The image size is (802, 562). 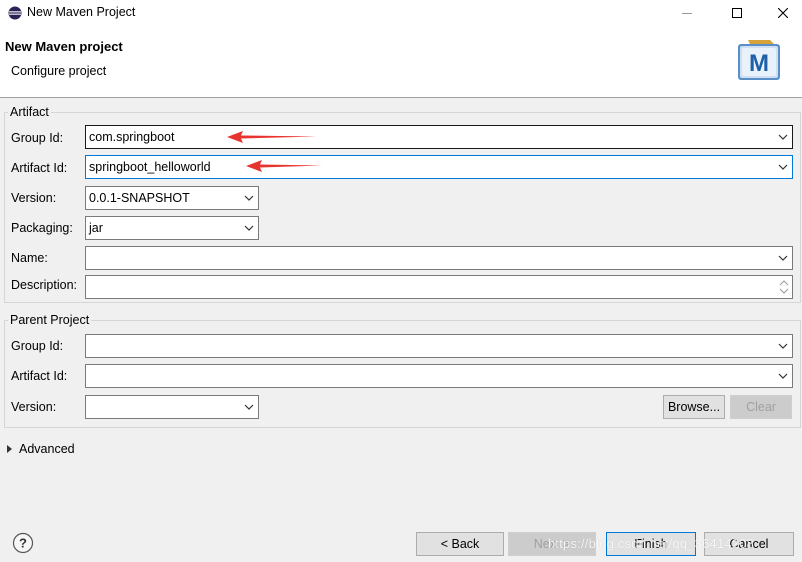 I want to click on advanced-section-toggle: Advanced, so click(x=40, y=449).